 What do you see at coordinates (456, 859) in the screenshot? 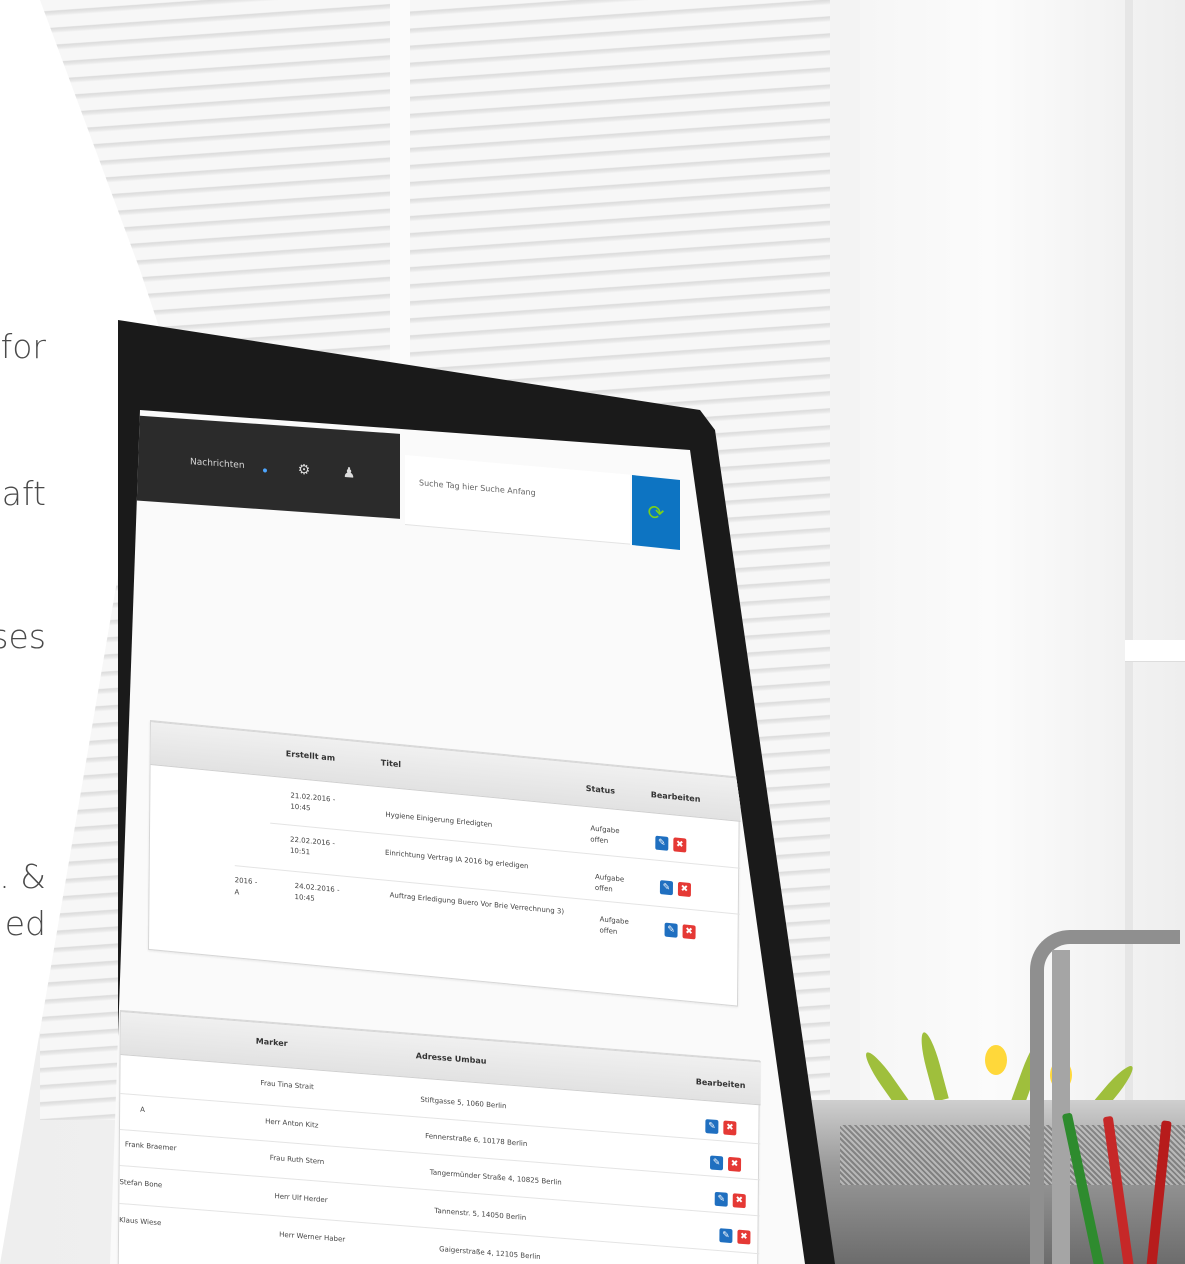
I see `title-cell: Einrichtung Vertrag IA 2016 bg erledigen` at bounding box center [456, 859].